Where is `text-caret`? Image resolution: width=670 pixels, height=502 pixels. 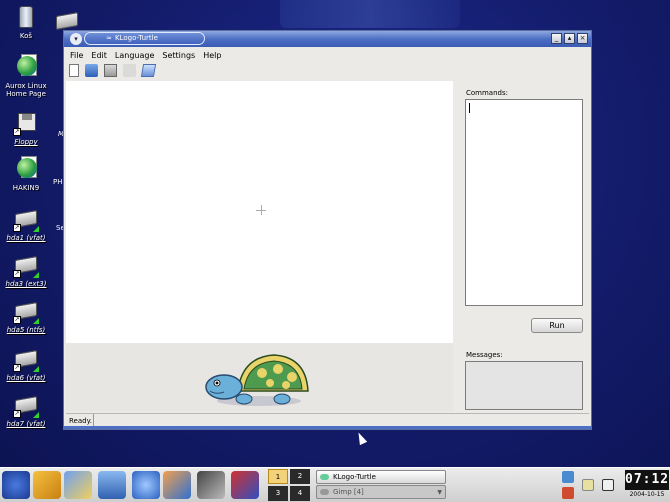 text-caret is located at coordinates (469, 108).